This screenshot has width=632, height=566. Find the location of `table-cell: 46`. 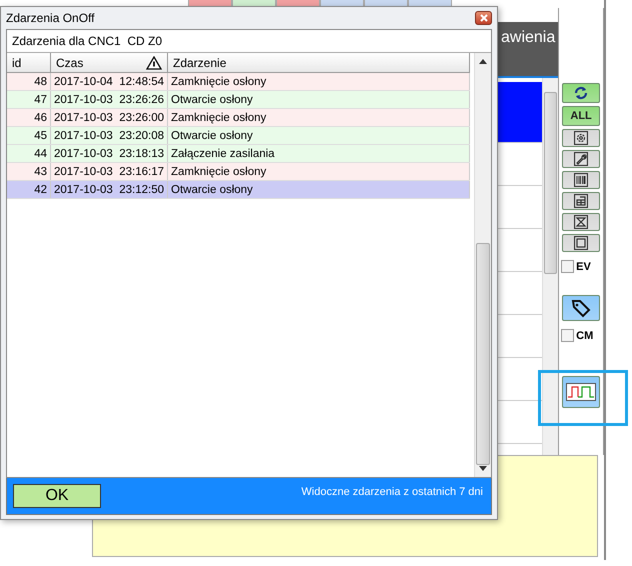

table-cell: 46 is located at coordinates (29, 117).